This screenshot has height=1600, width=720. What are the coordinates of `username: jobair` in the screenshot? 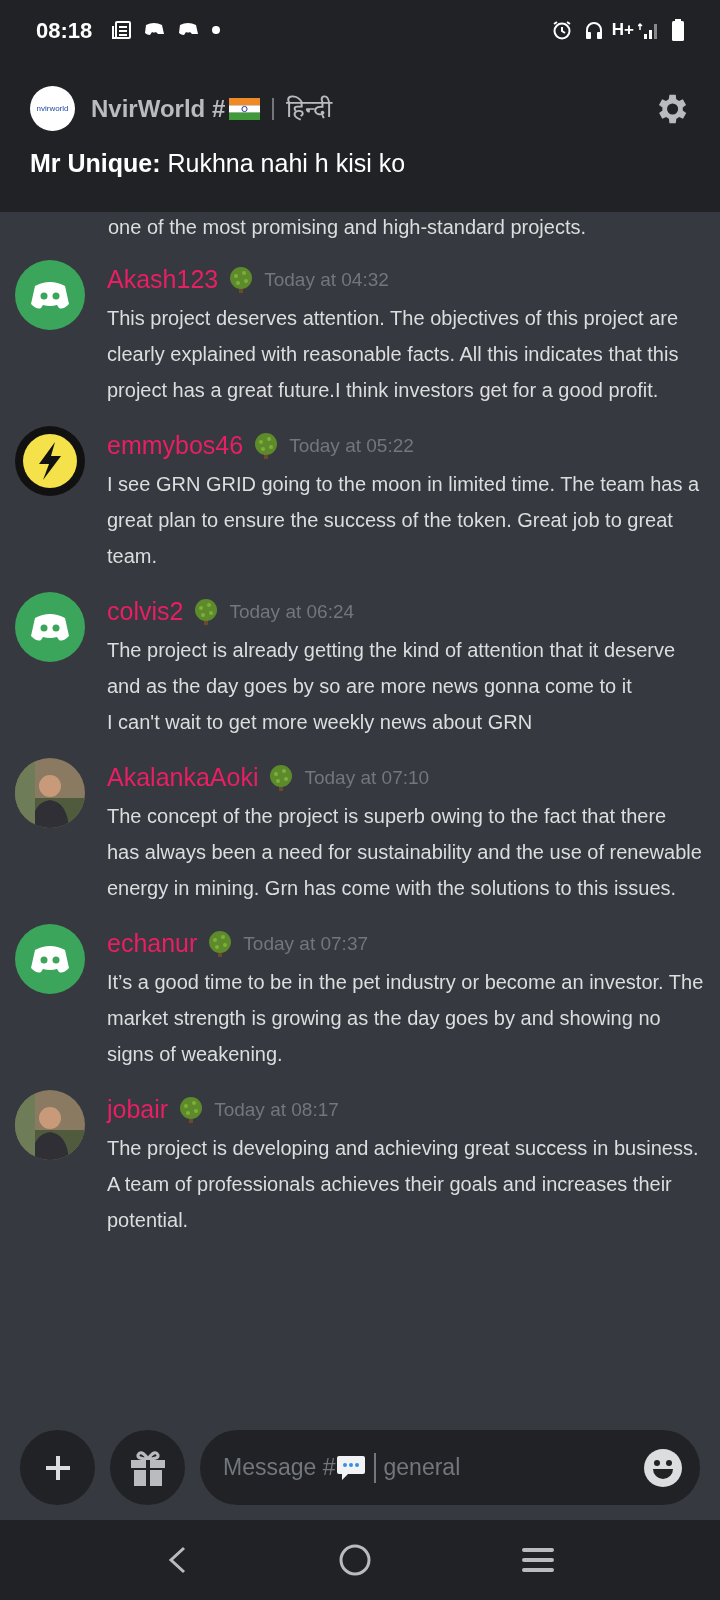 It's located at (138, 1110).